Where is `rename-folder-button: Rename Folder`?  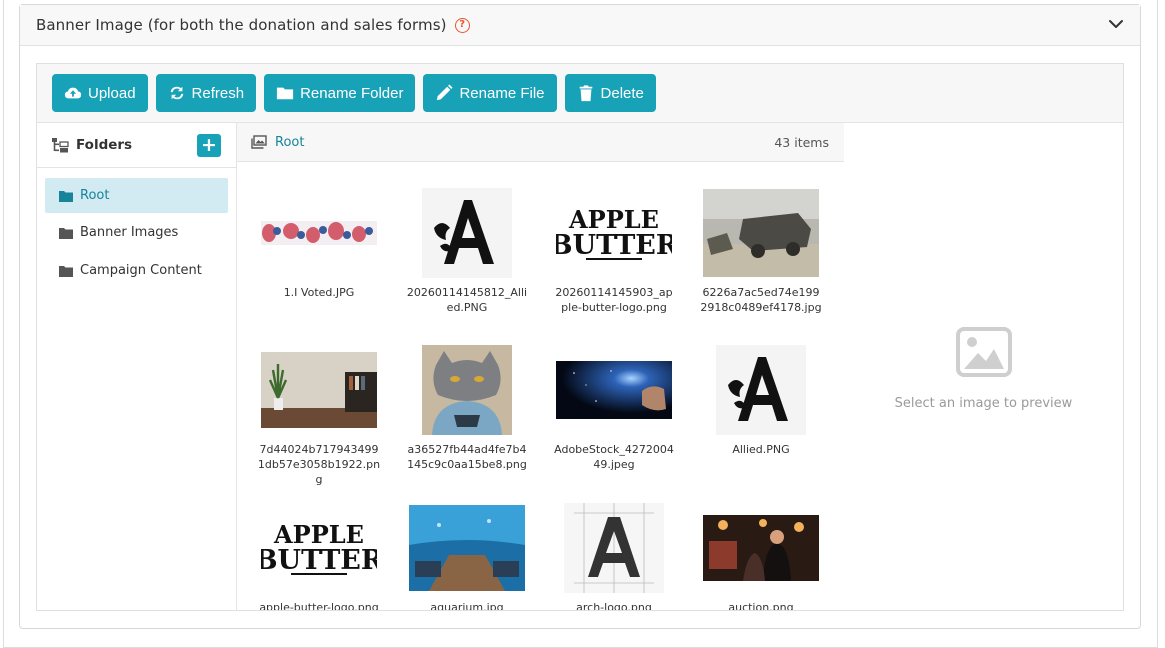 rename-folder-button: Rename Folder is located at coordinates (340, 93).